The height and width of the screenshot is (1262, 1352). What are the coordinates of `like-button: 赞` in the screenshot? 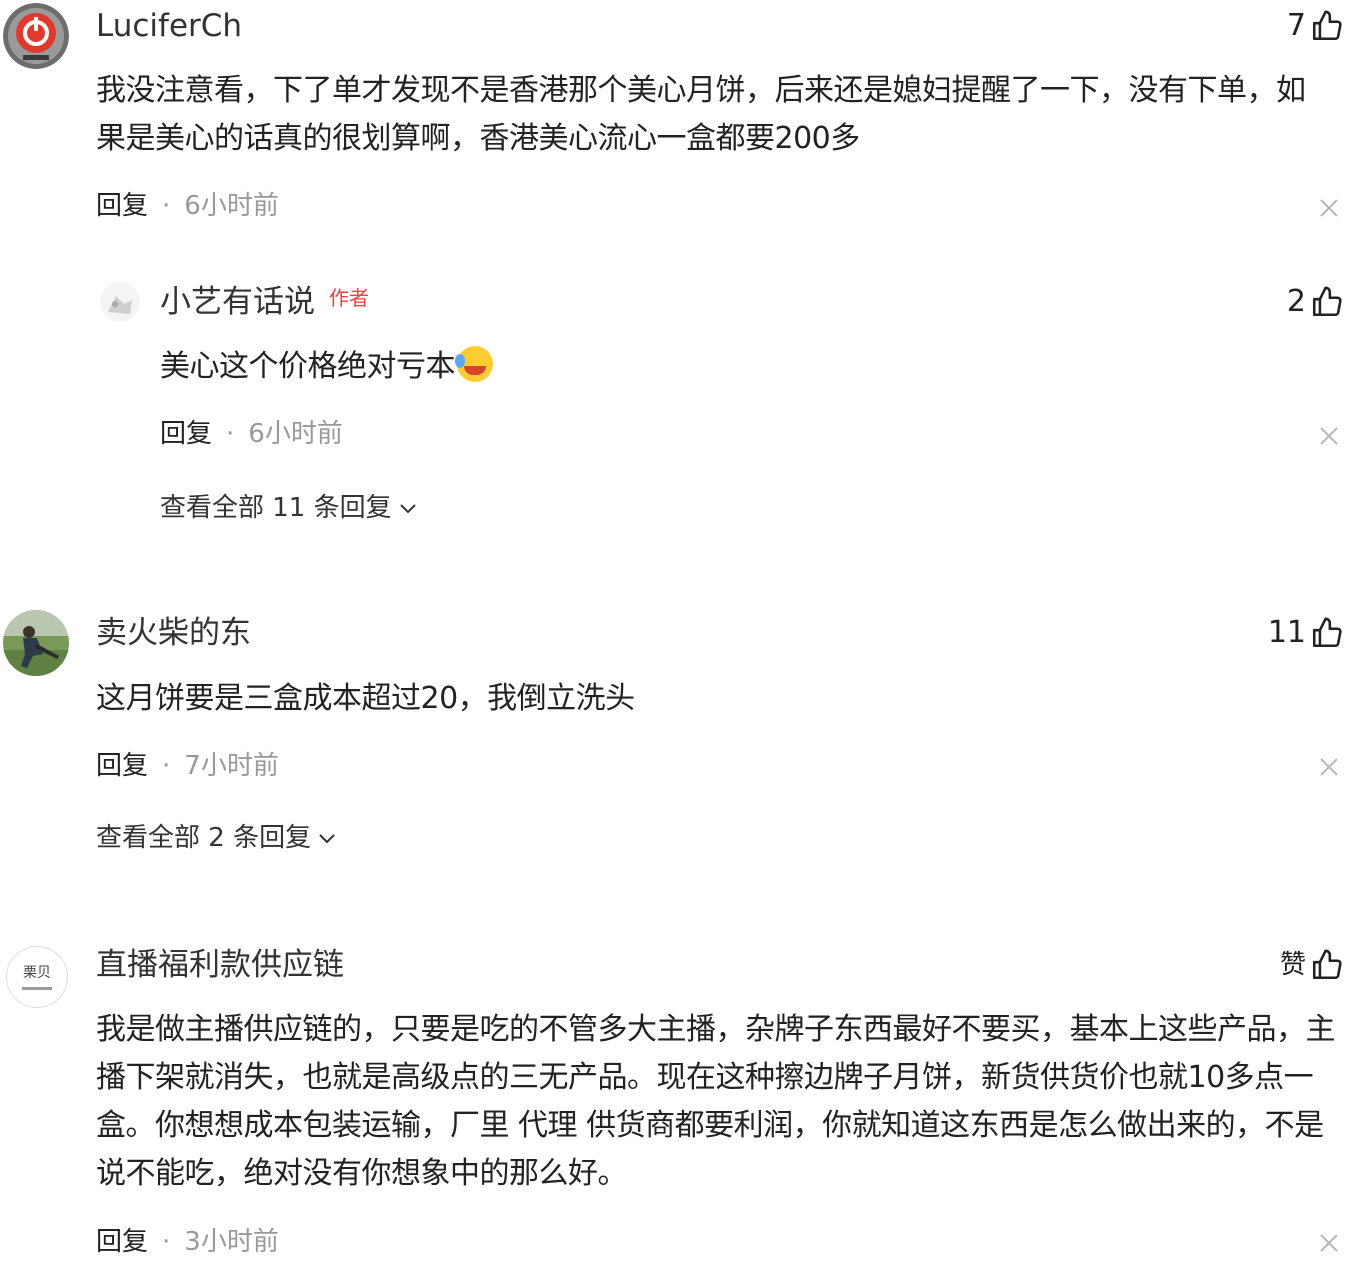 It's located at (1312, 965).